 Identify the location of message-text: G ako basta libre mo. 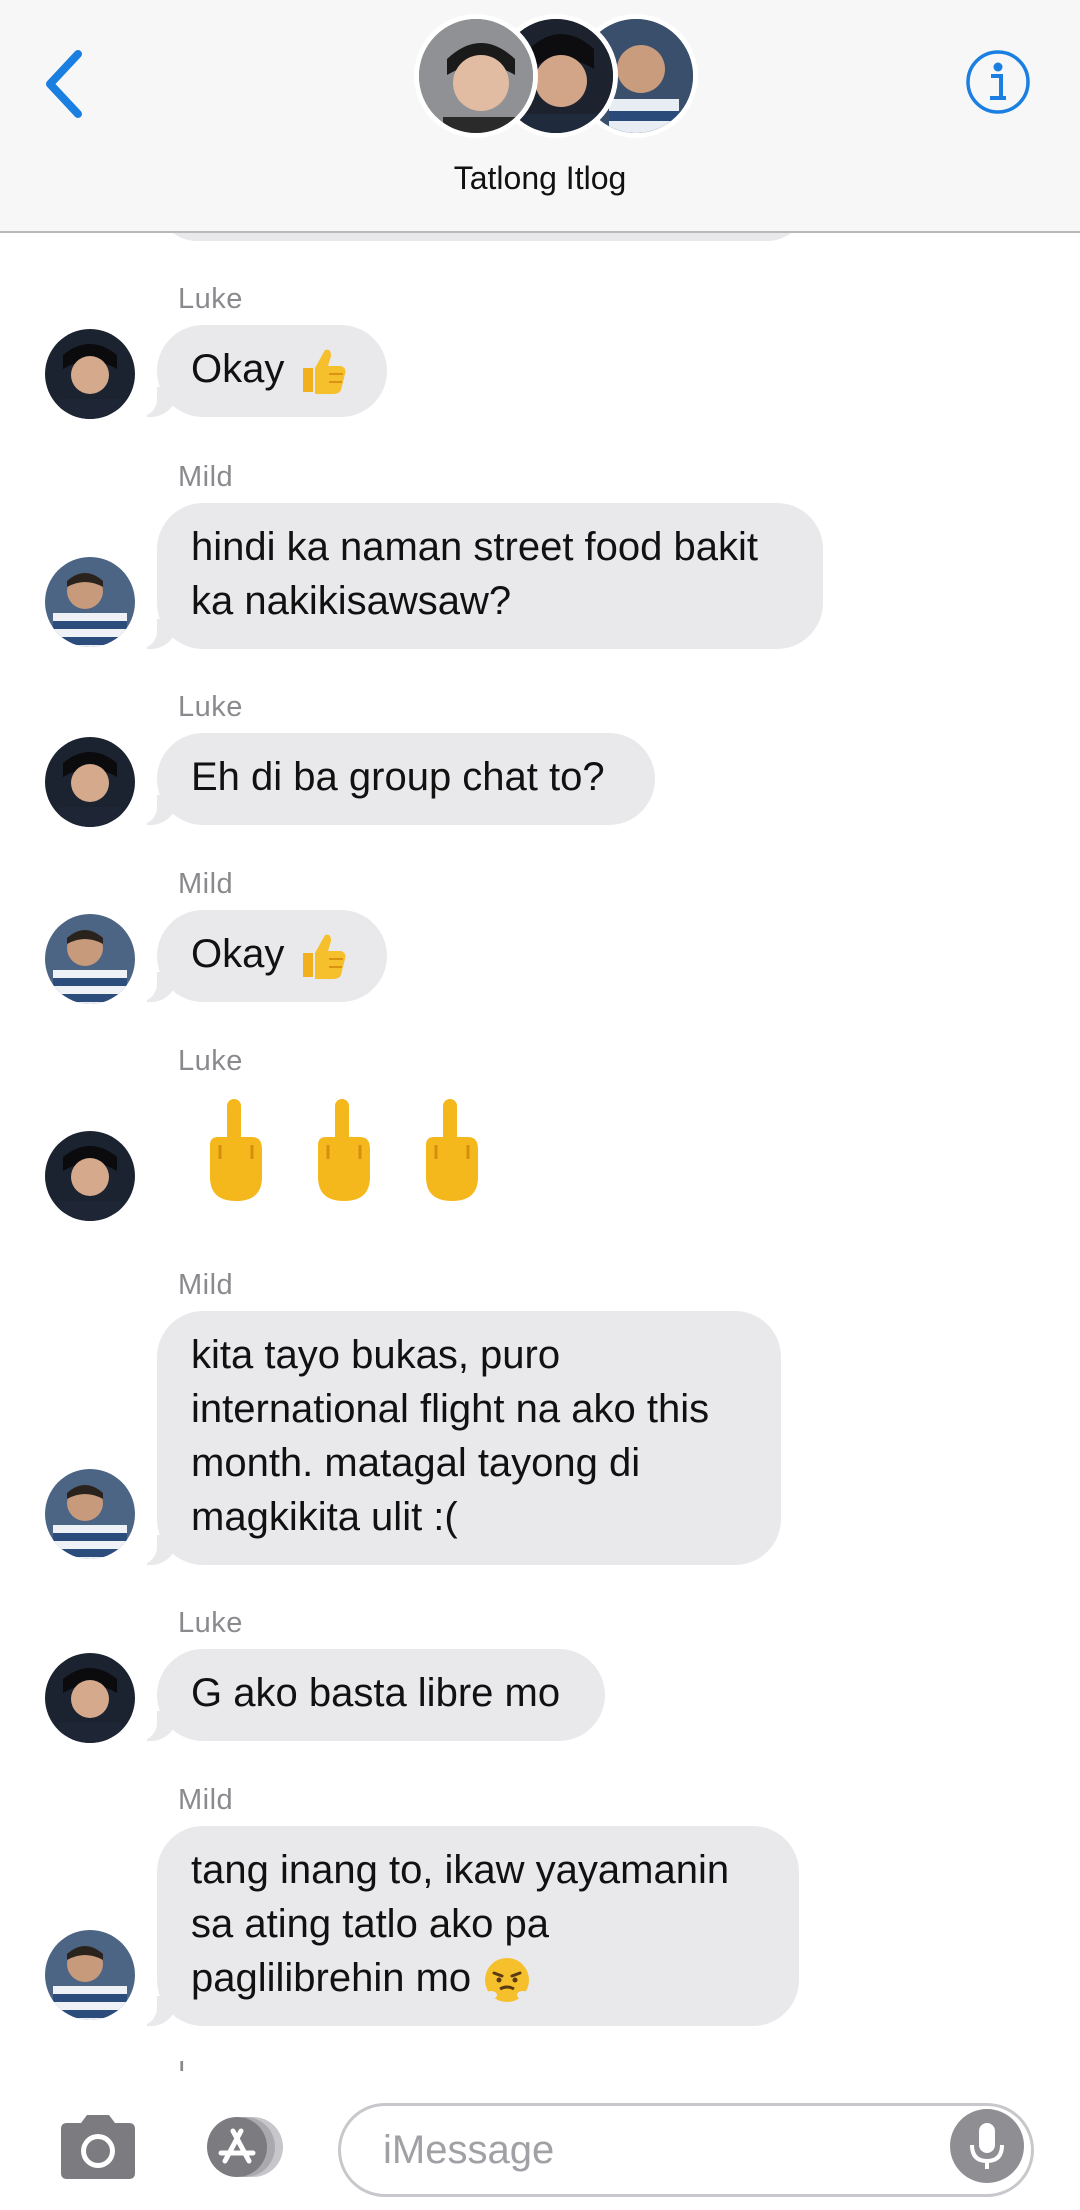
(375, 1693).